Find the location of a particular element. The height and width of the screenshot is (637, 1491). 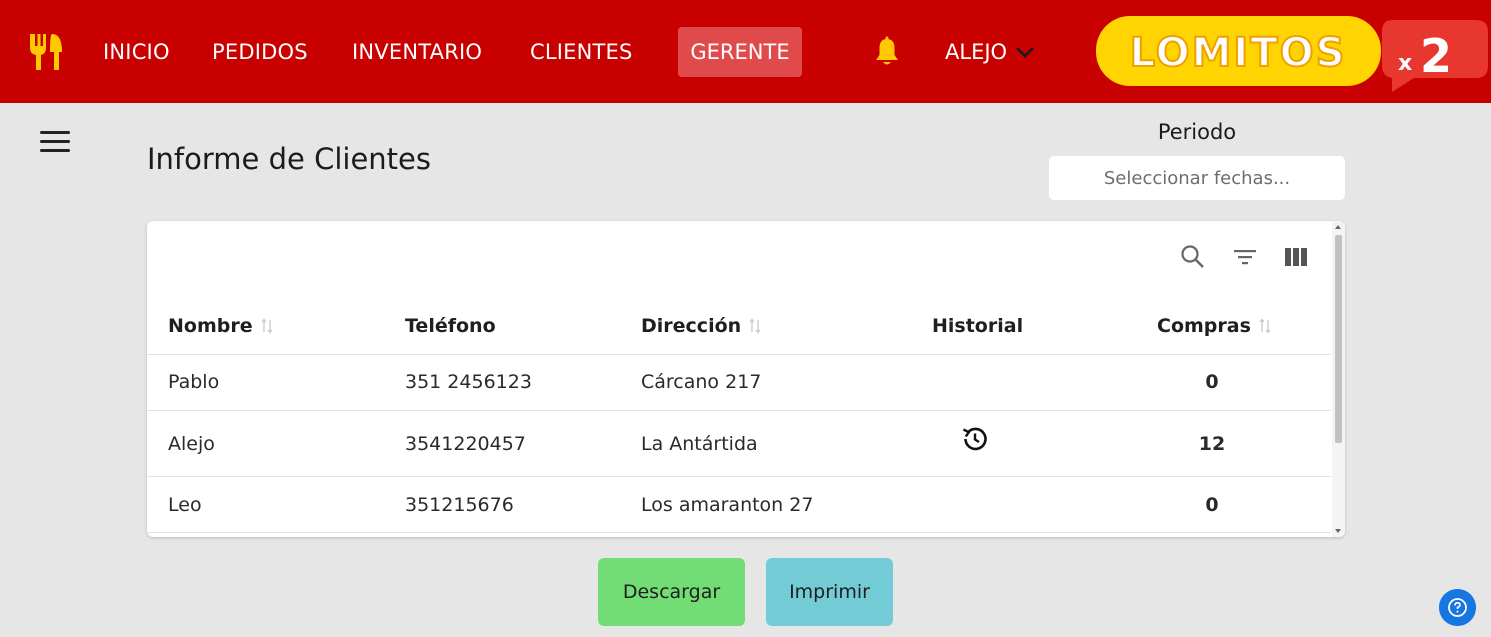

cell-direccion: Los amaranton 27 is located at coordinates (727, 505).